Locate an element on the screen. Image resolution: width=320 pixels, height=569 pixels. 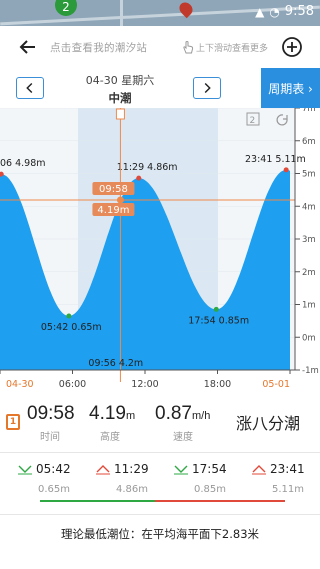
x-tick-label: 06:00 is located at coordinates (72, 384).